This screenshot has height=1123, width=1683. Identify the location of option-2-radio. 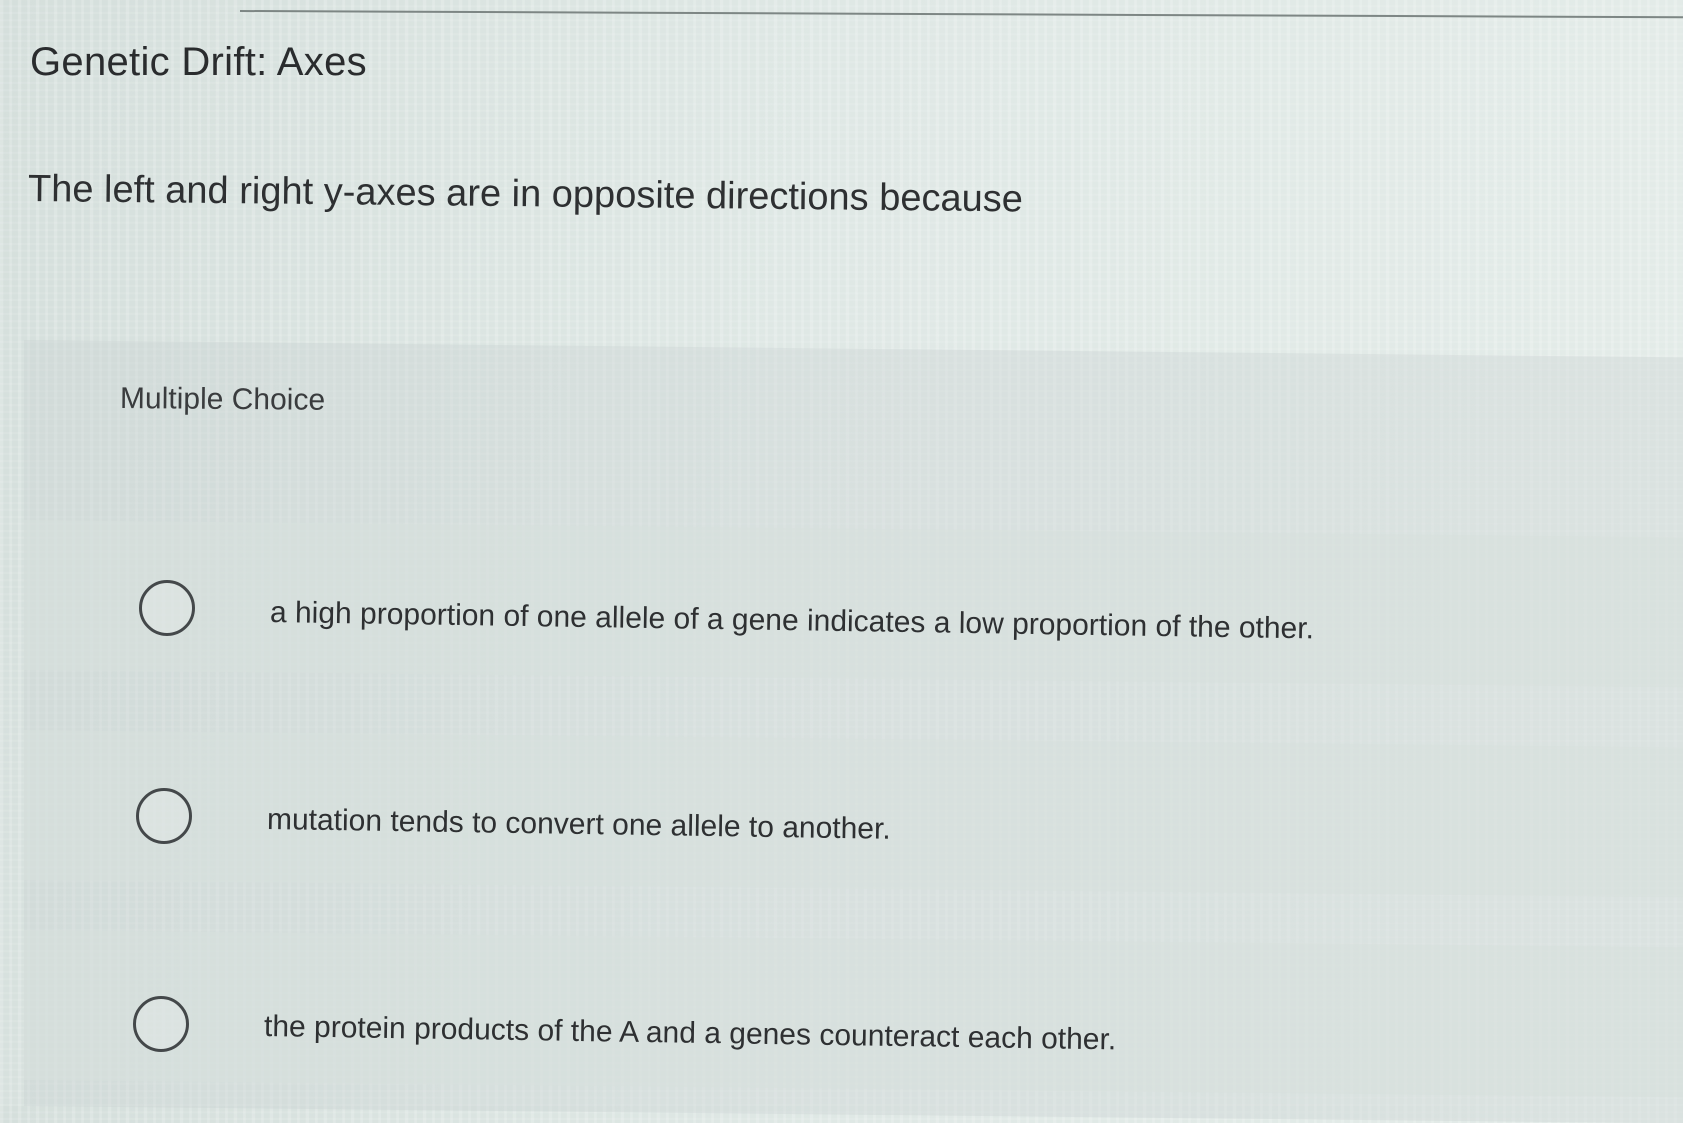
(164, 816).